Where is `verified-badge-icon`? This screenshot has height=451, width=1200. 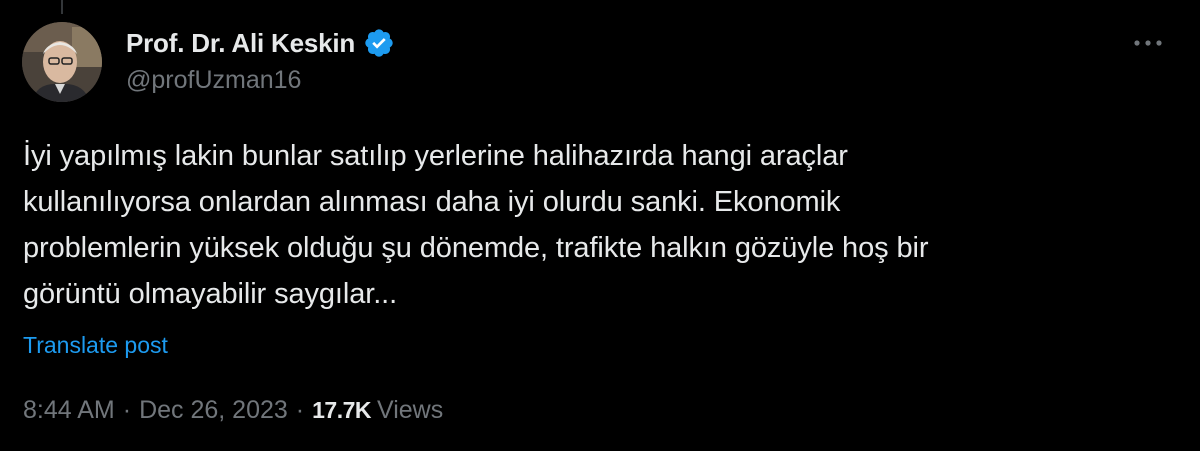 verified-badge-icon is located at coordinates (379, 43).